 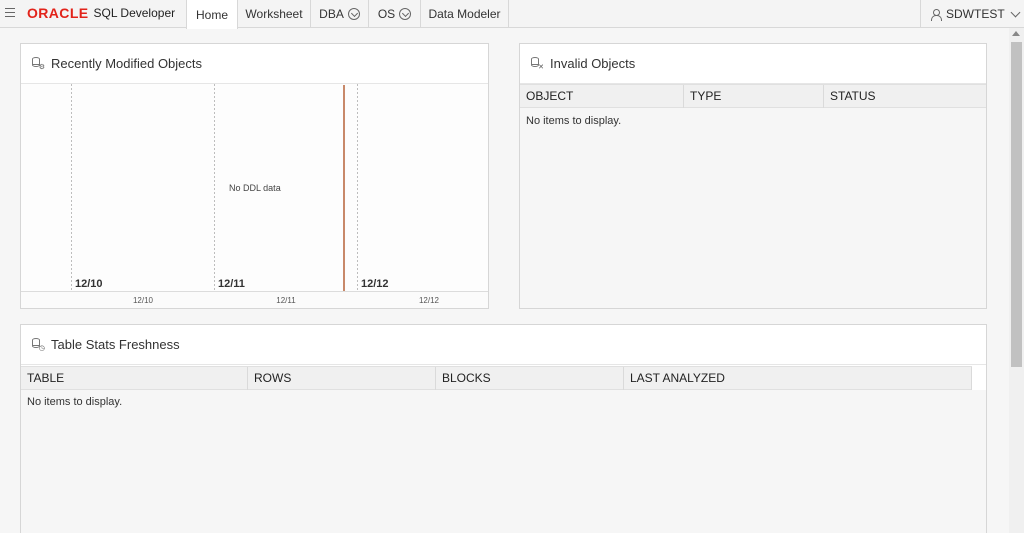 What do you see at coordinates (127, 63) in the screenshot?
I see `panel-title: Recently Modified Objects` at bounding box center [127, 63].